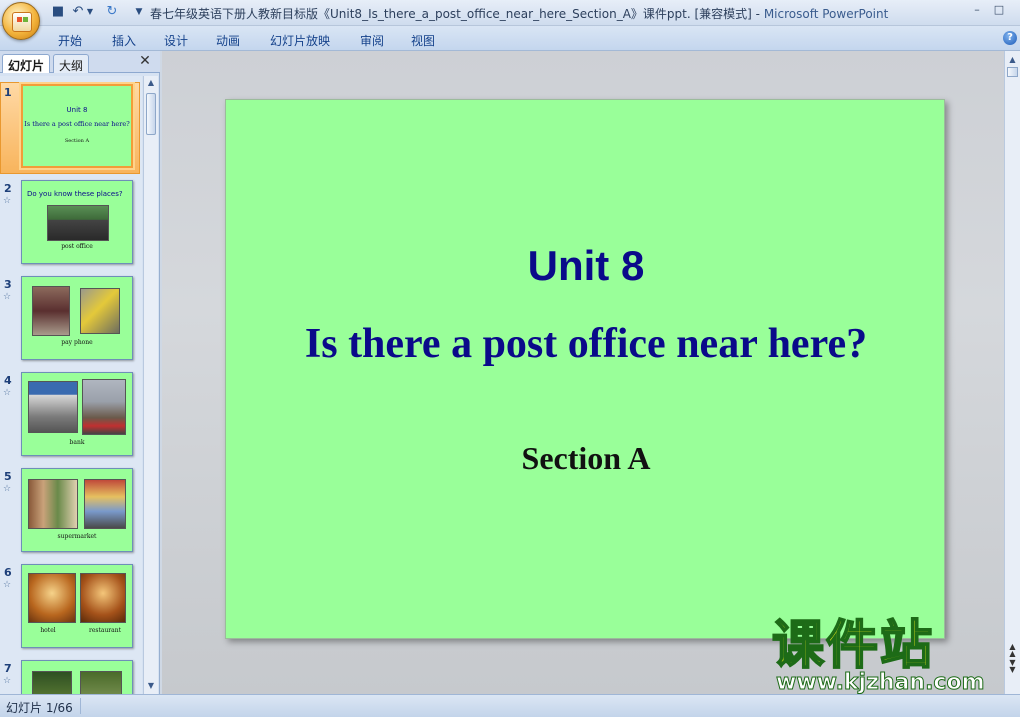 This screenshot has height=717, width=1020. I want to click on thumb-caption: supermarket, so click(77, 536).